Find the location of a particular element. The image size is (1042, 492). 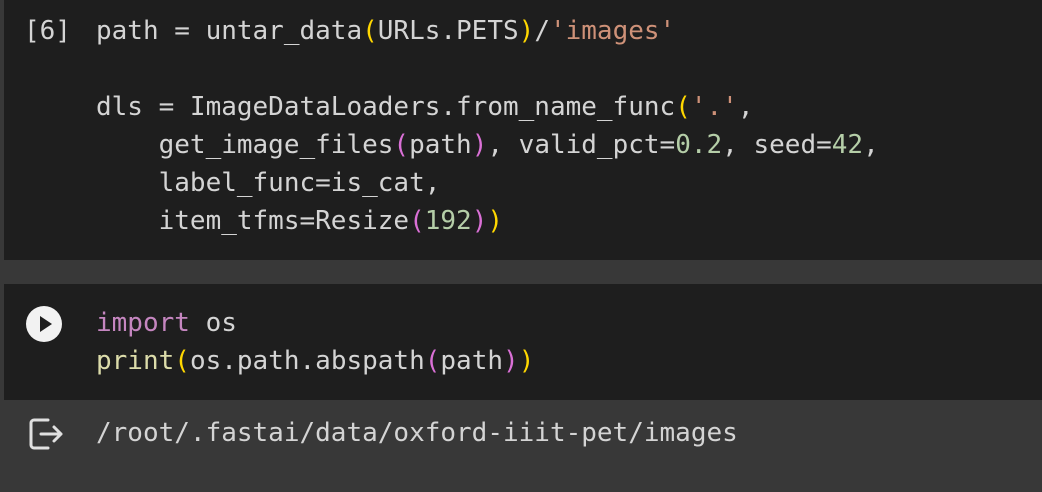

code-line: item_tfms=Resize(192)) is located at coordinates (487, 221).